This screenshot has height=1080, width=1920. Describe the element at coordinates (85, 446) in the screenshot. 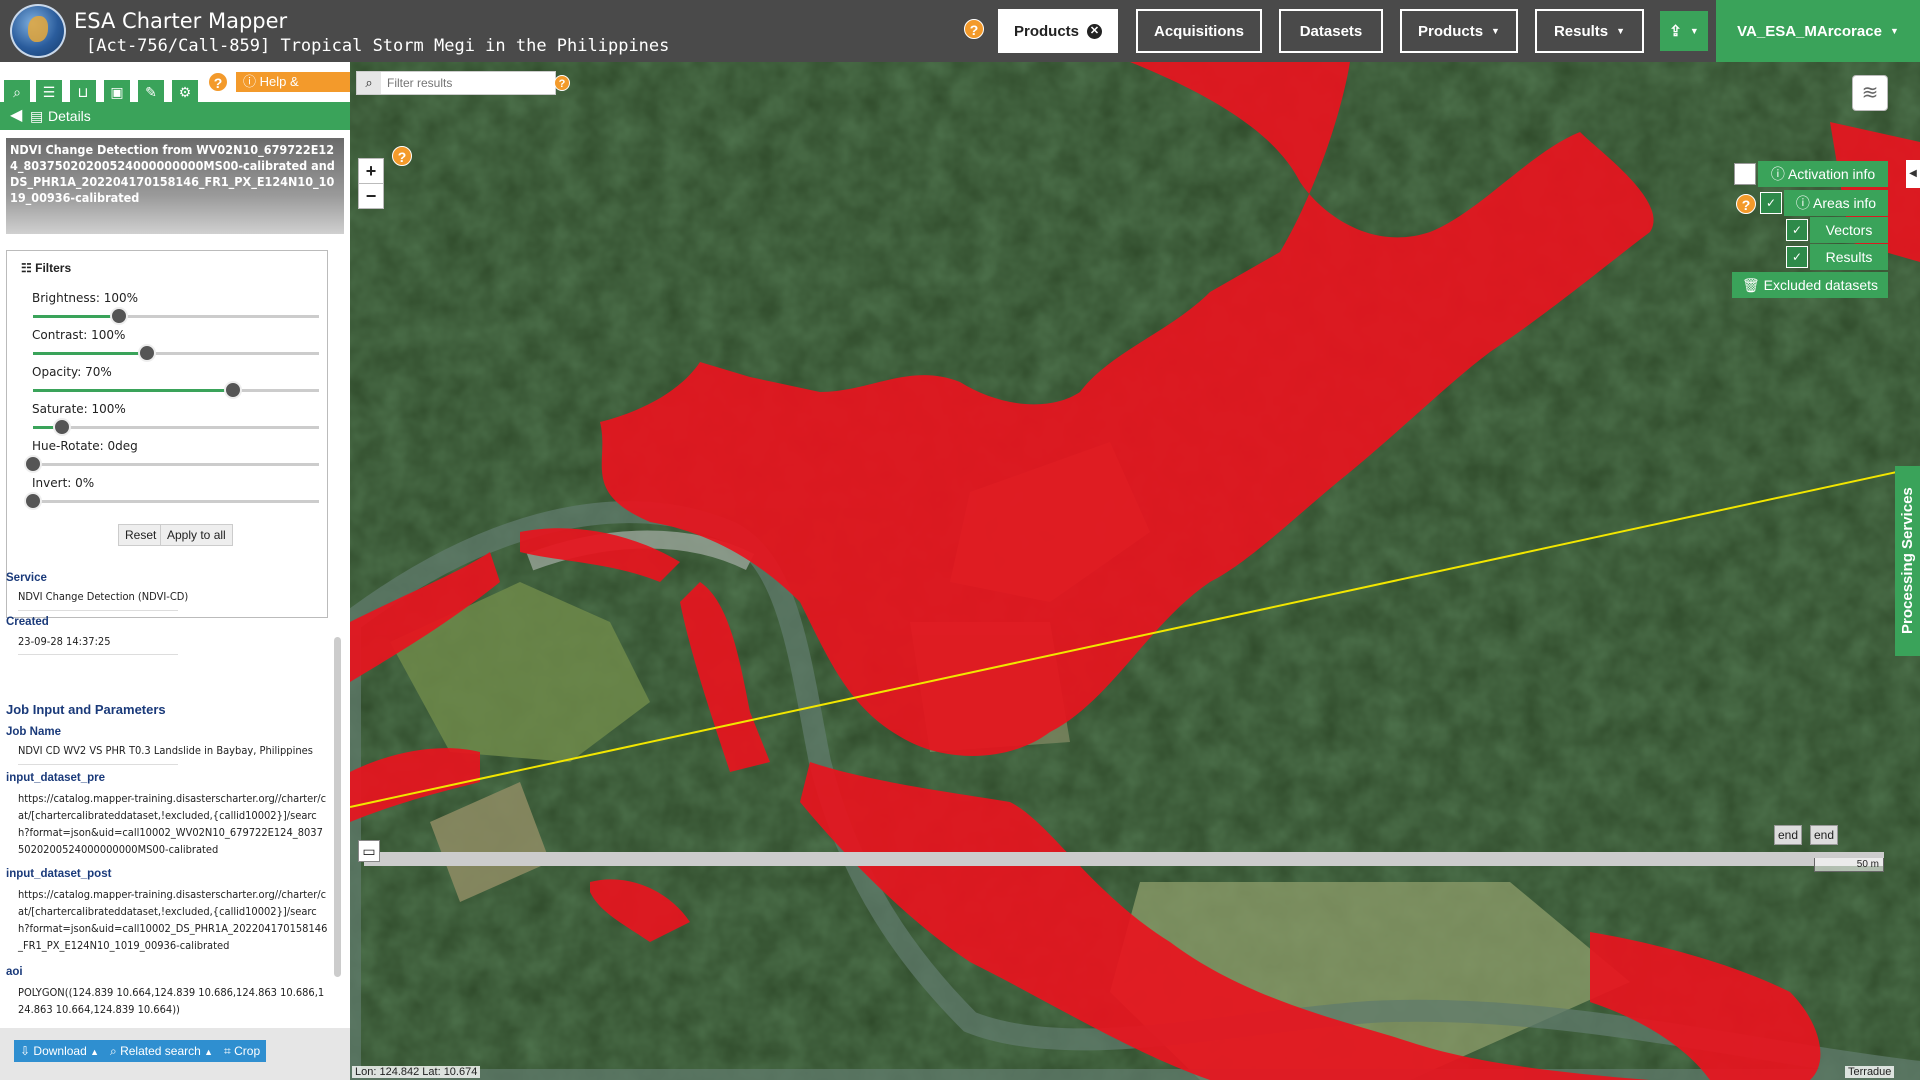

I see `hue-rotate-label: Hue-Rotate: 0deg` at that location.